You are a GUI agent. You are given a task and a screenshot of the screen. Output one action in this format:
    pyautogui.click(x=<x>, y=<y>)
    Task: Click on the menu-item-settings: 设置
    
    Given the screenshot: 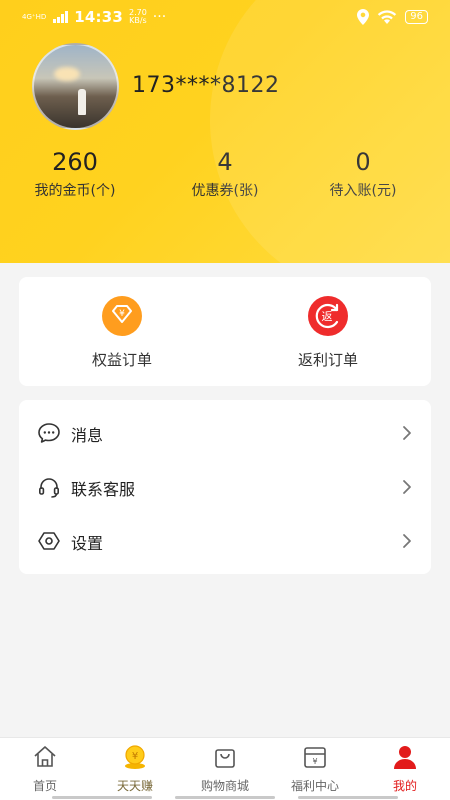 What is the action you would take?
    pyautogui.click(x=225, y=541)
    